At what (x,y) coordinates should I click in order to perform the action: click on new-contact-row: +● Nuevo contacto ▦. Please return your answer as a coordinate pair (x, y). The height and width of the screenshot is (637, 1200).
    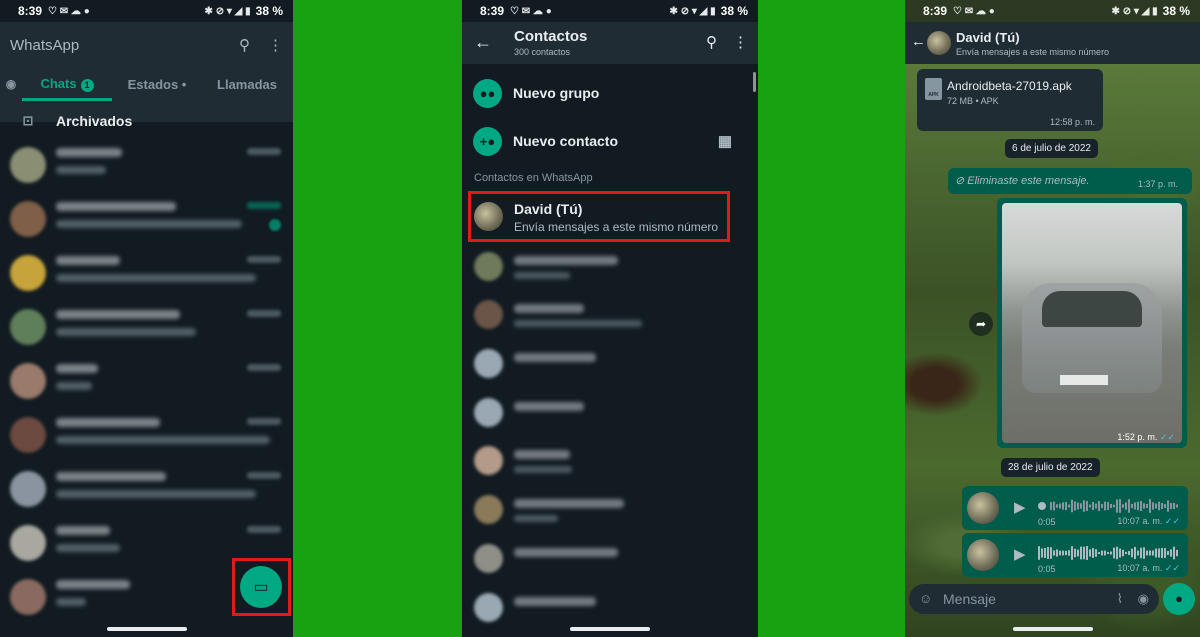
    Looking at the image, I should click on (610, 141).